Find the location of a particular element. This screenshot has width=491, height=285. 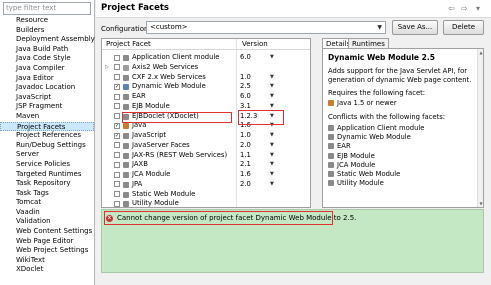

filter-input: type filter text is located at coordinates (47, 8).